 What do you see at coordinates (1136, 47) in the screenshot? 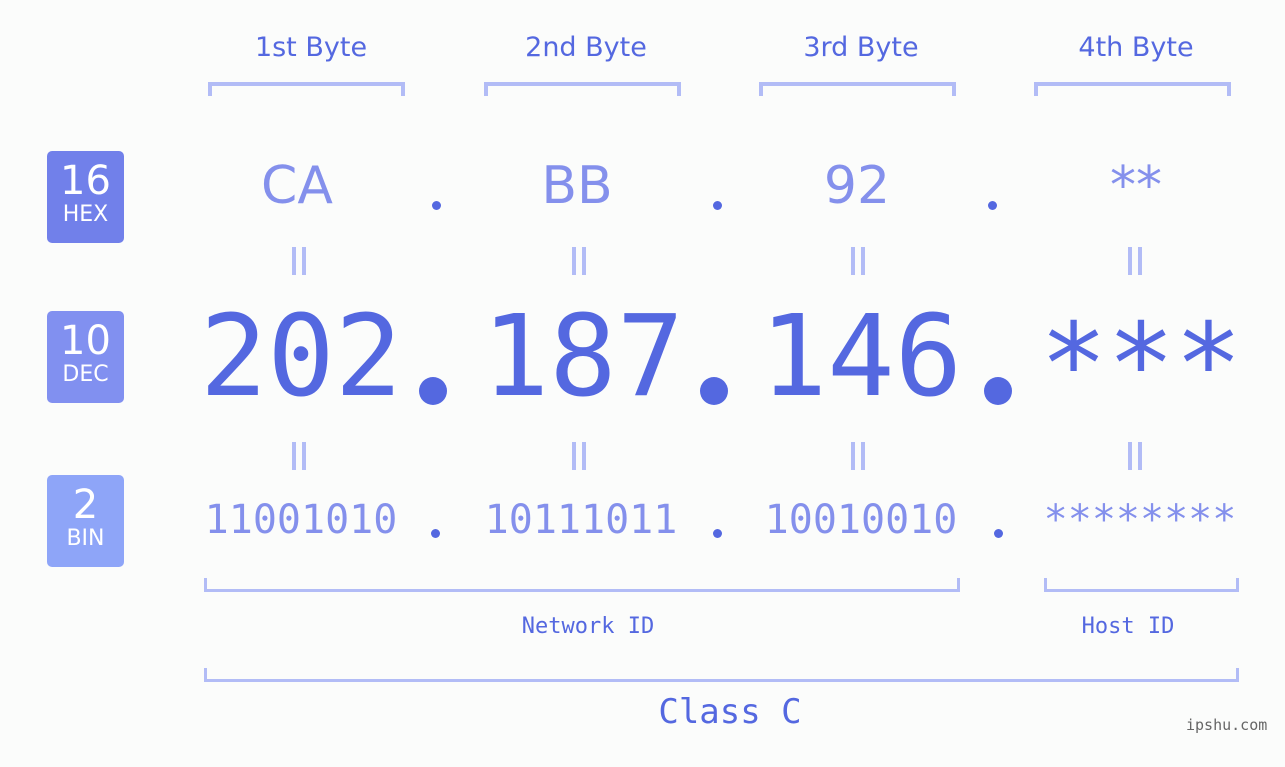
I see `byte-label-4: 4th Byte` at bounding box center [1136, 47].